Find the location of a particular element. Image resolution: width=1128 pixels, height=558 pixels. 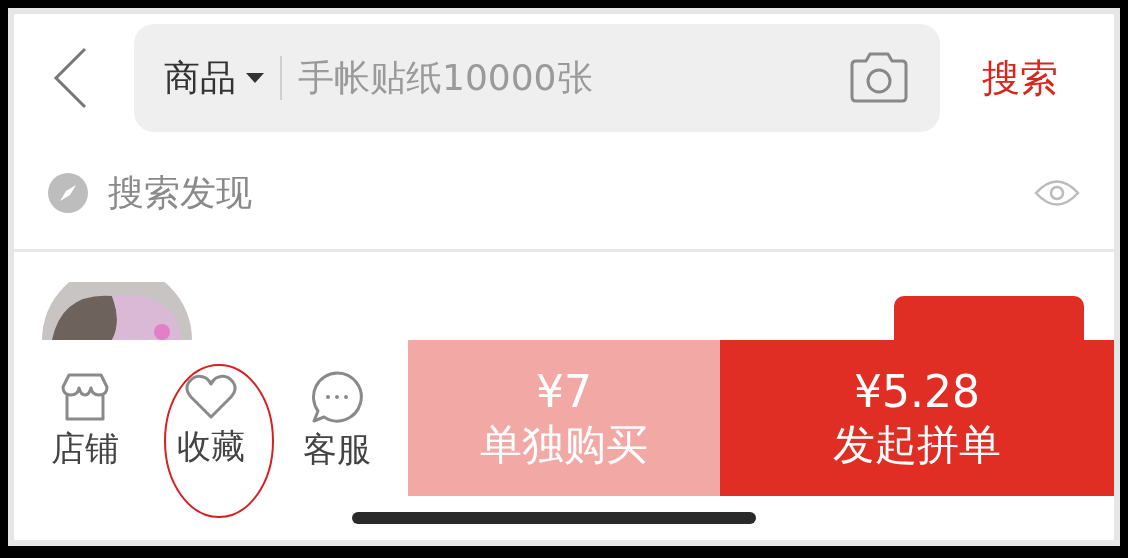

caret-icon is located at coordinates (255, 78).